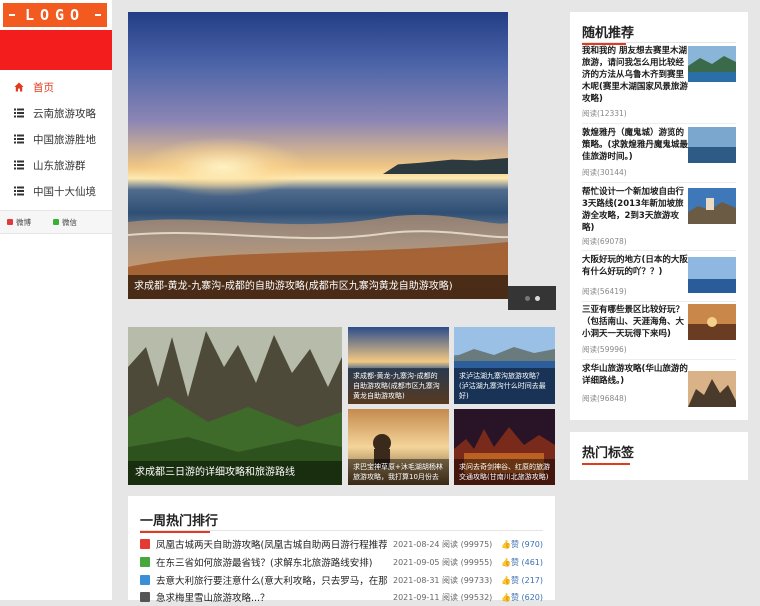  I want to click on weekly-row-title: 急求梅里雪山旅游攻略...？, so click(271, 597).